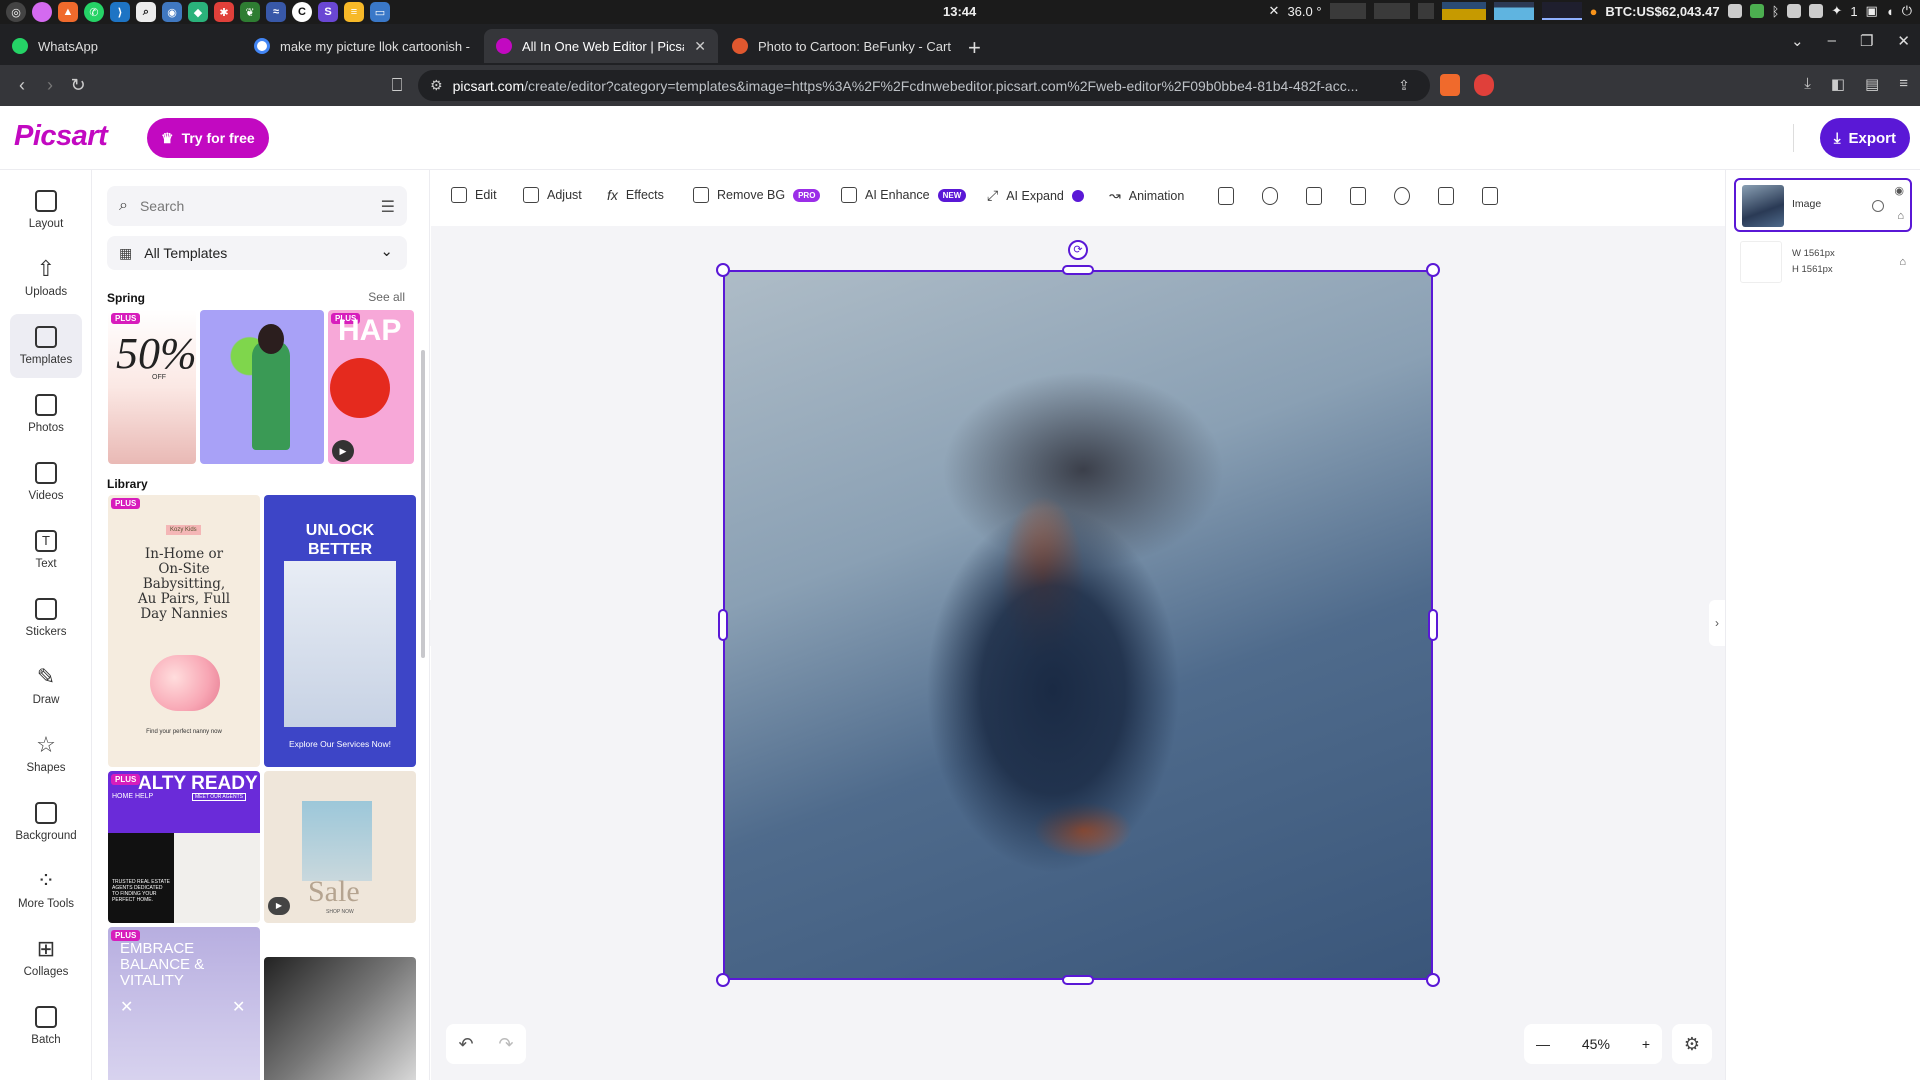 The width and height of the screenshot is (1920, 1080). I want to click on brave-shield-icon, so click(1450, 85).